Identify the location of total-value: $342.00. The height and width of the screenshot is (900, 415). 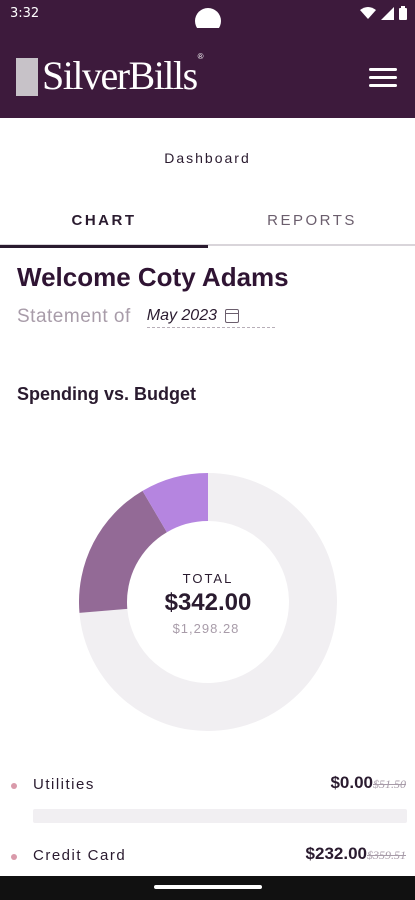
(208, 602).